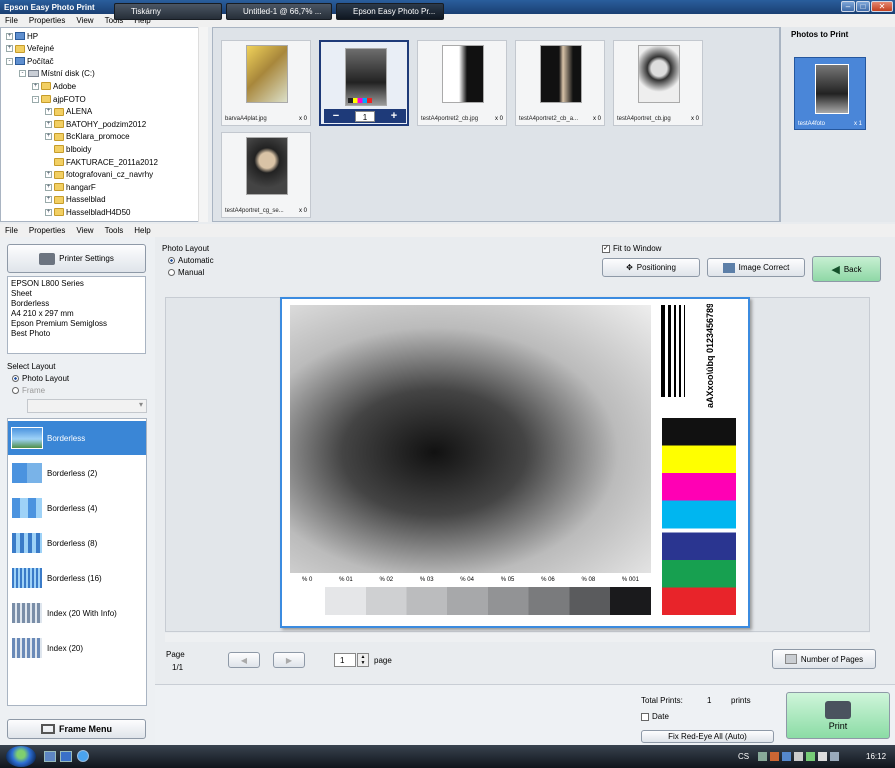 This screenshot has width=895, height=768. What do you see at coordinates (30, 49) in the screenshot?
I see `tree-item: + Veřejné` at bounding box center [30, 49].